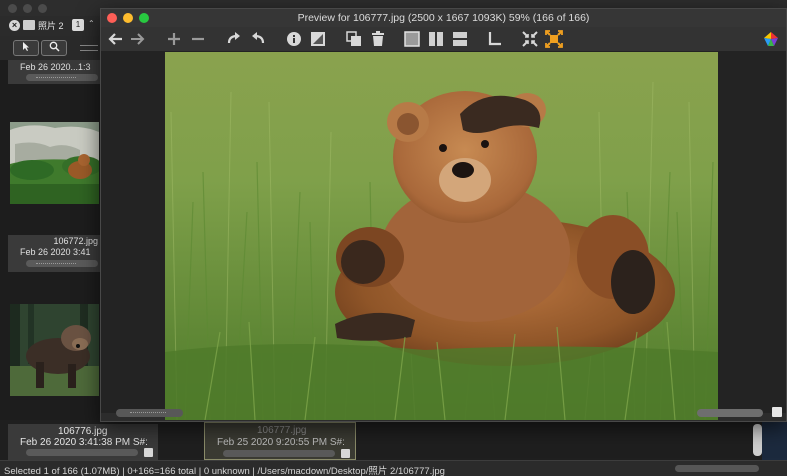 The height and width of the screenshot is (476, 787). I want to click on ruler-icon, so click(89, 48).